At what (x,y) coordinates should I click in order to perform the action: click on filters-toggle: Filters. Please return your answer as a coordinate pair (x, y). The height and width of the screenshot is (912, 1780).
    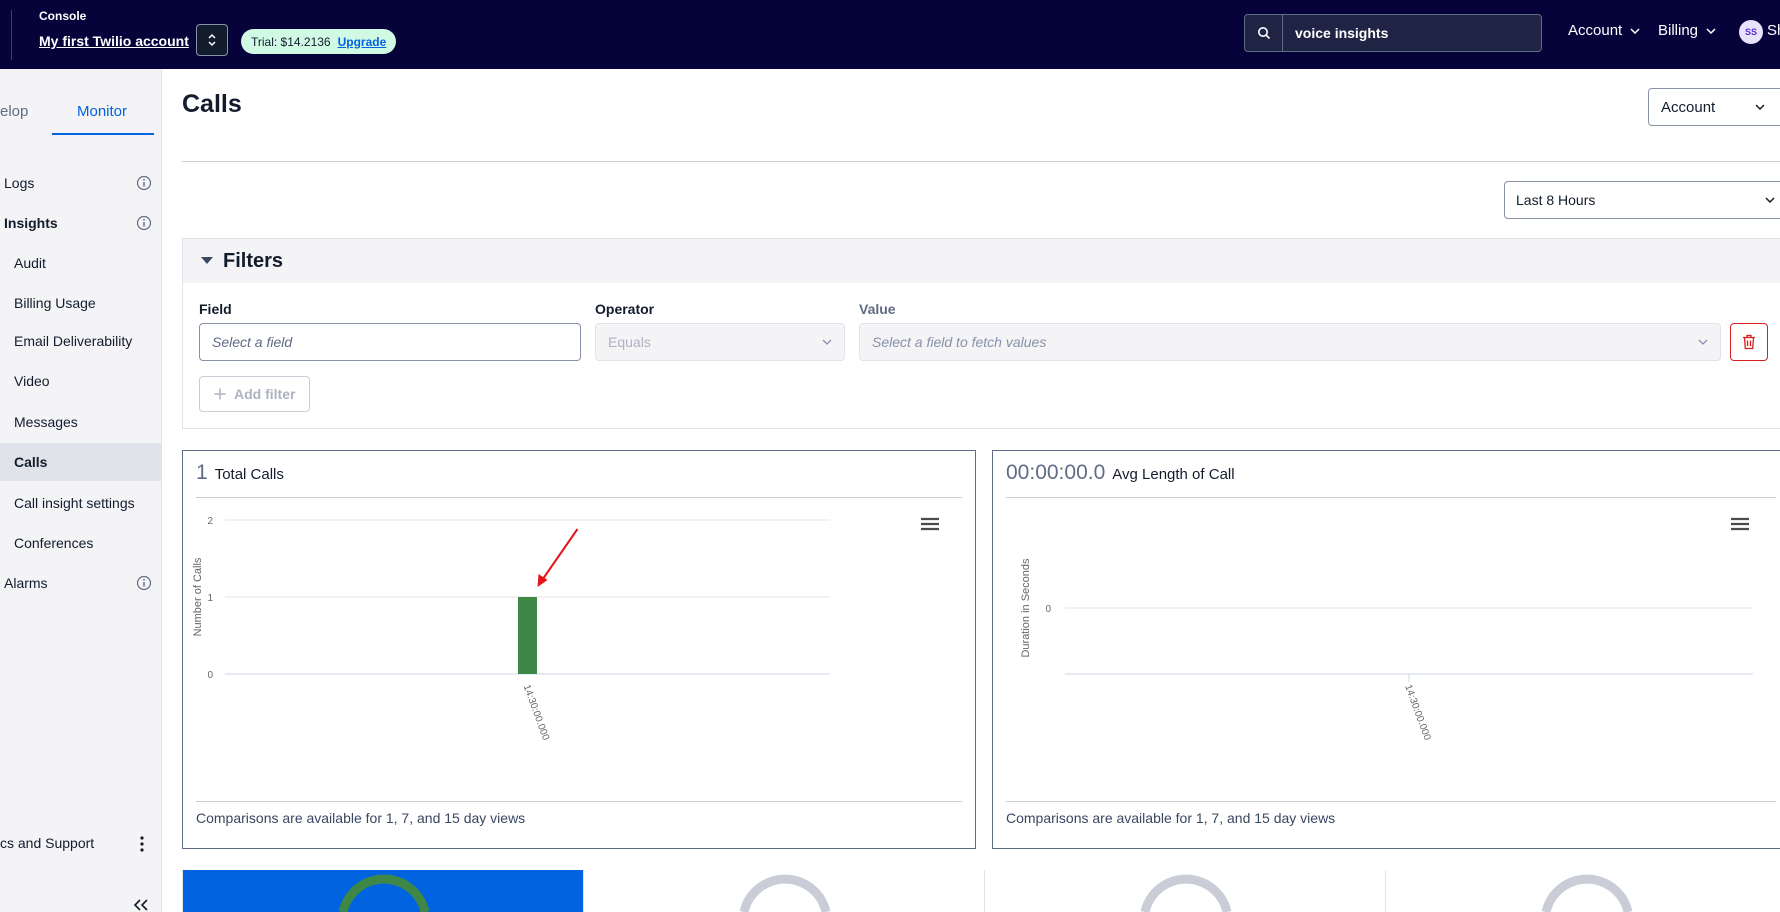
    Looking at the image, I should click on (981, 261).